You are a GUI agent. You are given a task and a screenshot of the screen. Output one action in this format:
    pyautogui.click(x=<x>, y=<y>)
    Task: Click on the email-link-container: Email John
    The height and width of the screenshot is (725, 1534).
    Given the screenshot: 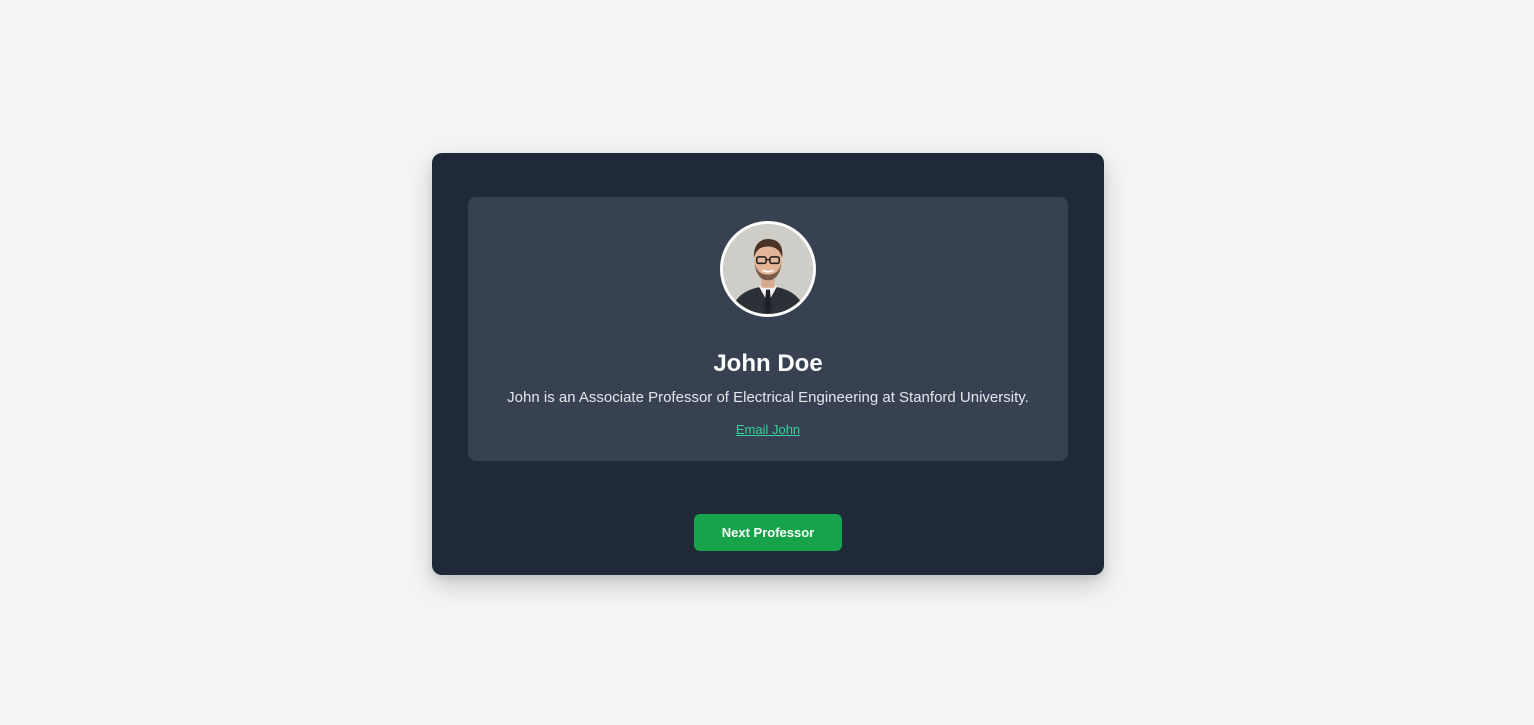 What is the action you would take?
    pyautogui.click(x=768, y=430)
    